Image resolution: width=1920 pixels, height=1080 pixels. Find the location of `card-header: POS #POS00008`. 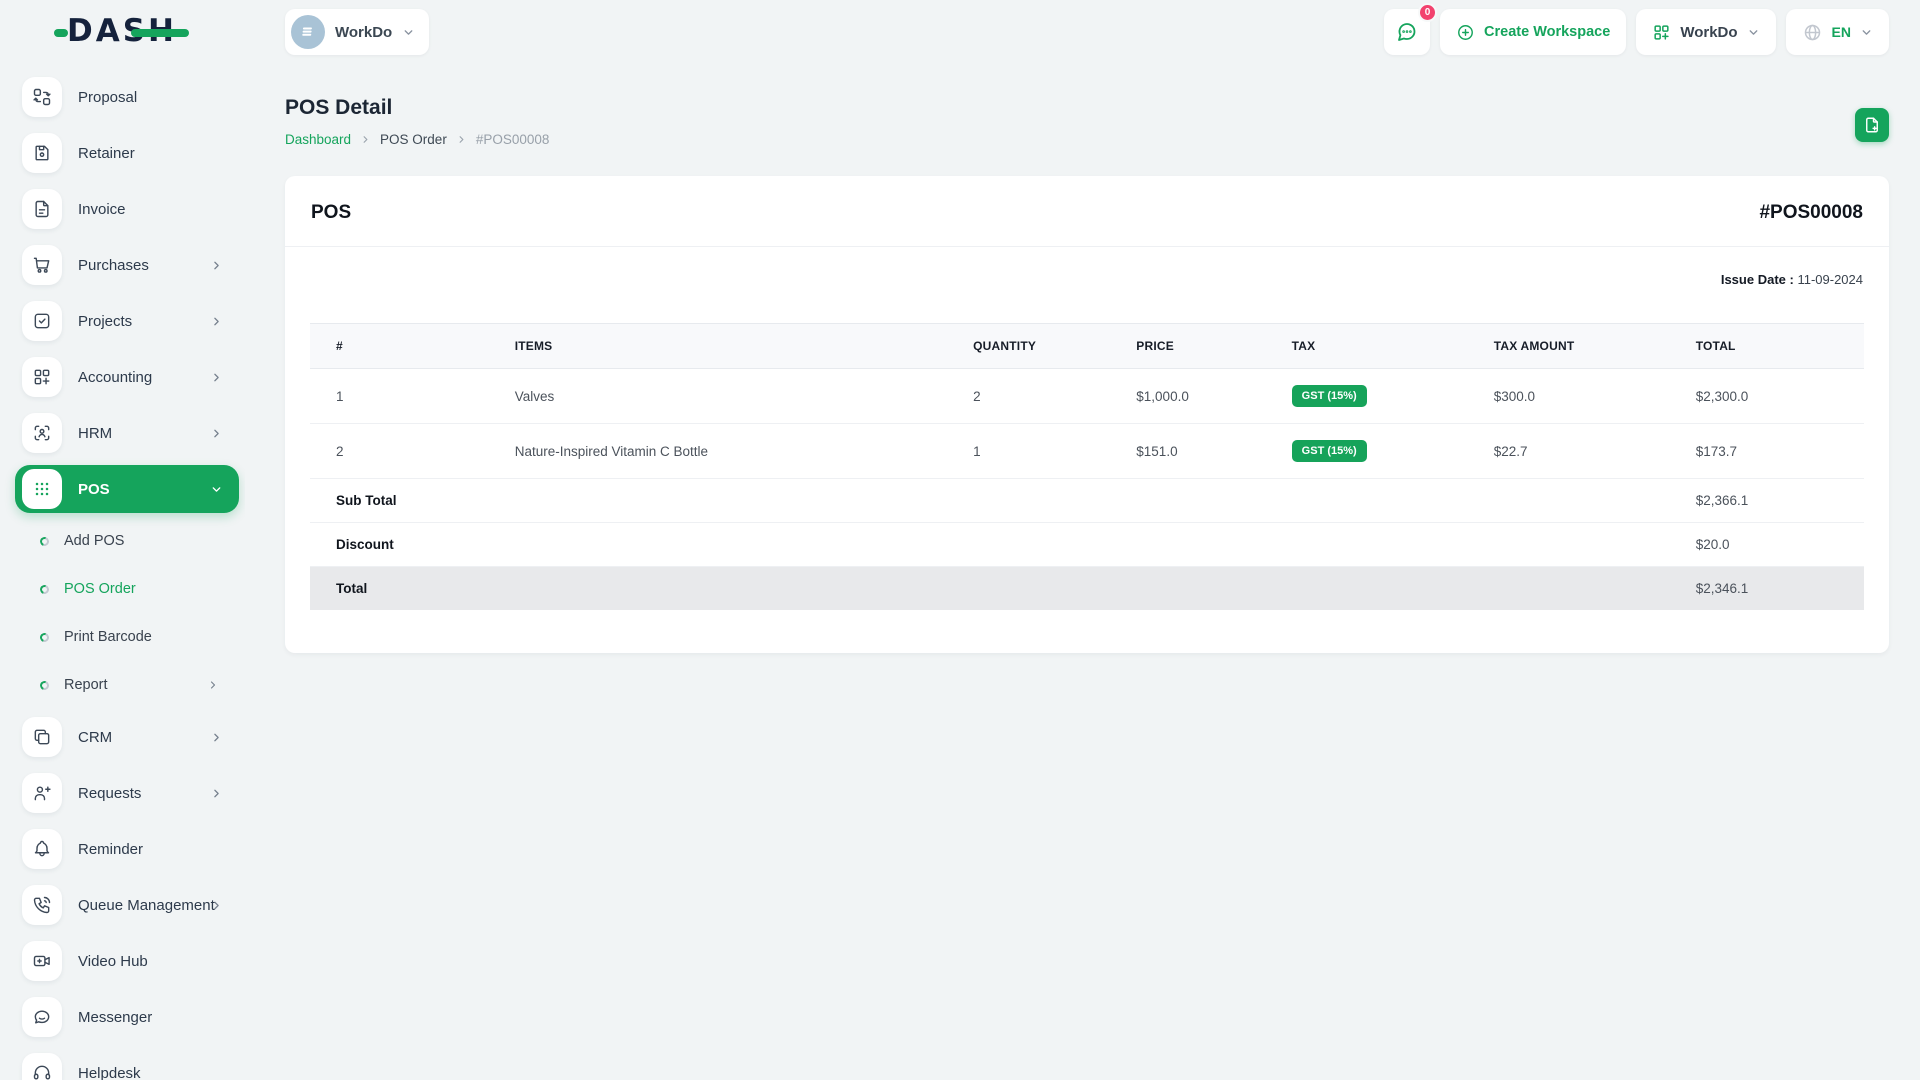

card-header: POS #POS00008 is located at coordinates (1087, 200).